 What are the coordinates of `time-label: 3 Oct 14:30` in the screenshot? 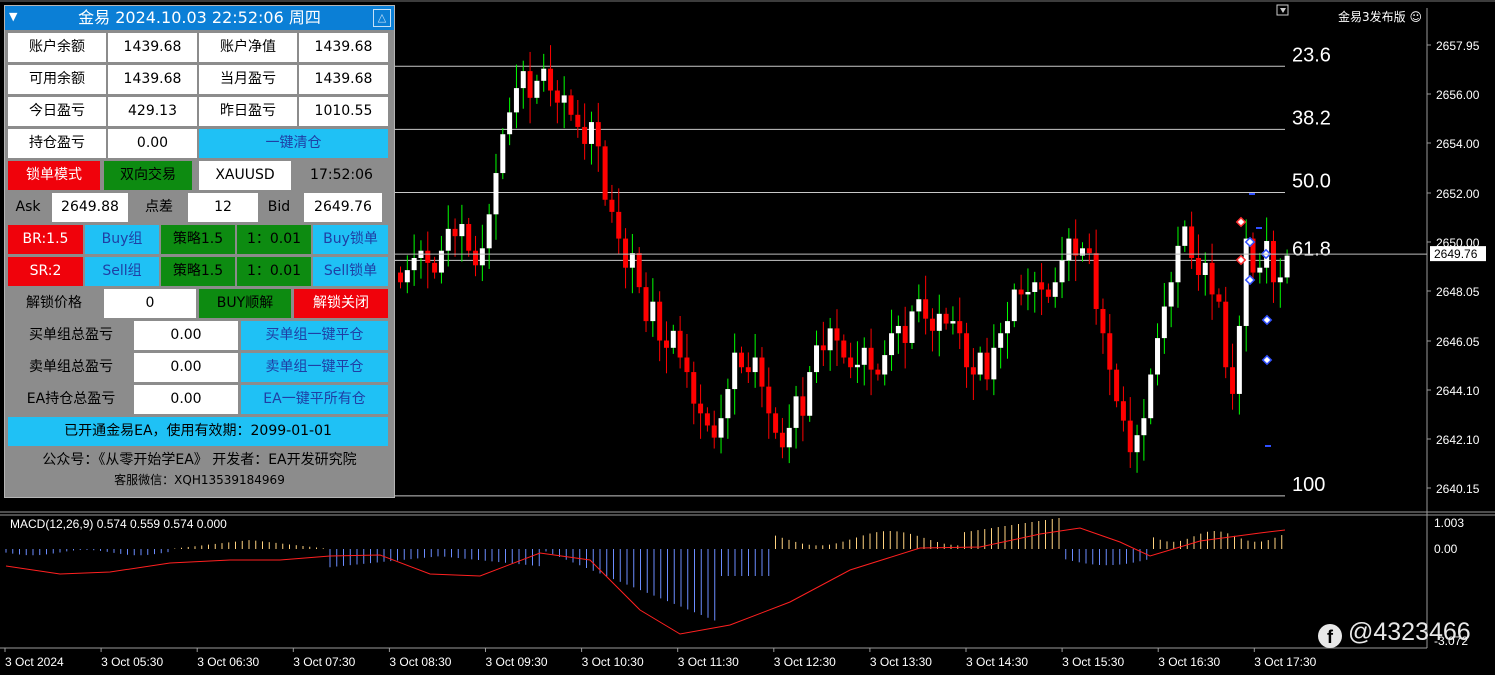 It's located at (997, 662).